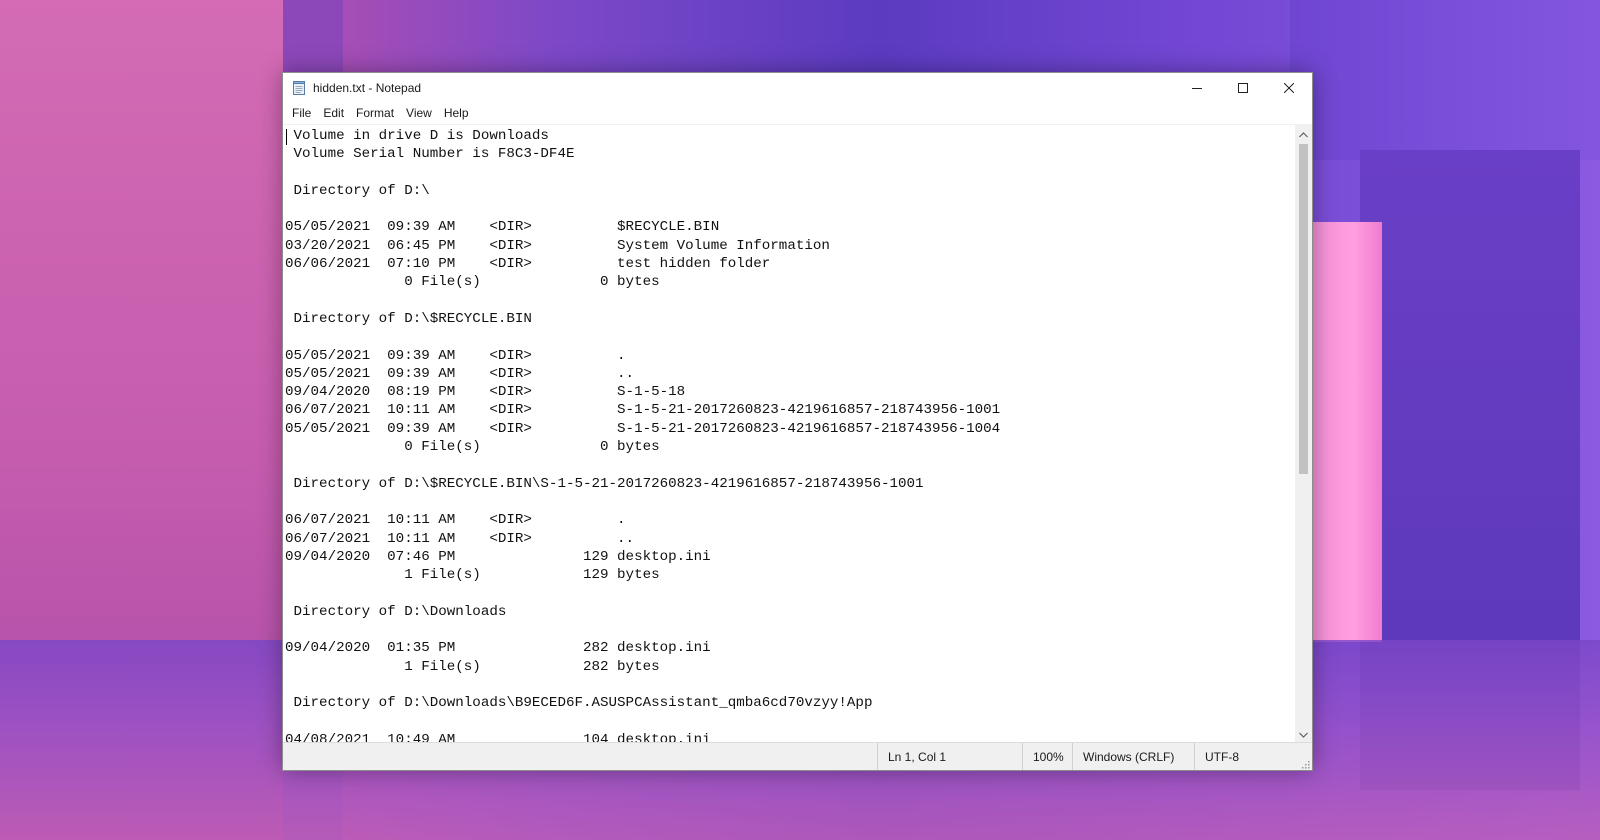  I want to click on scroll-track, so click(1303, 433).